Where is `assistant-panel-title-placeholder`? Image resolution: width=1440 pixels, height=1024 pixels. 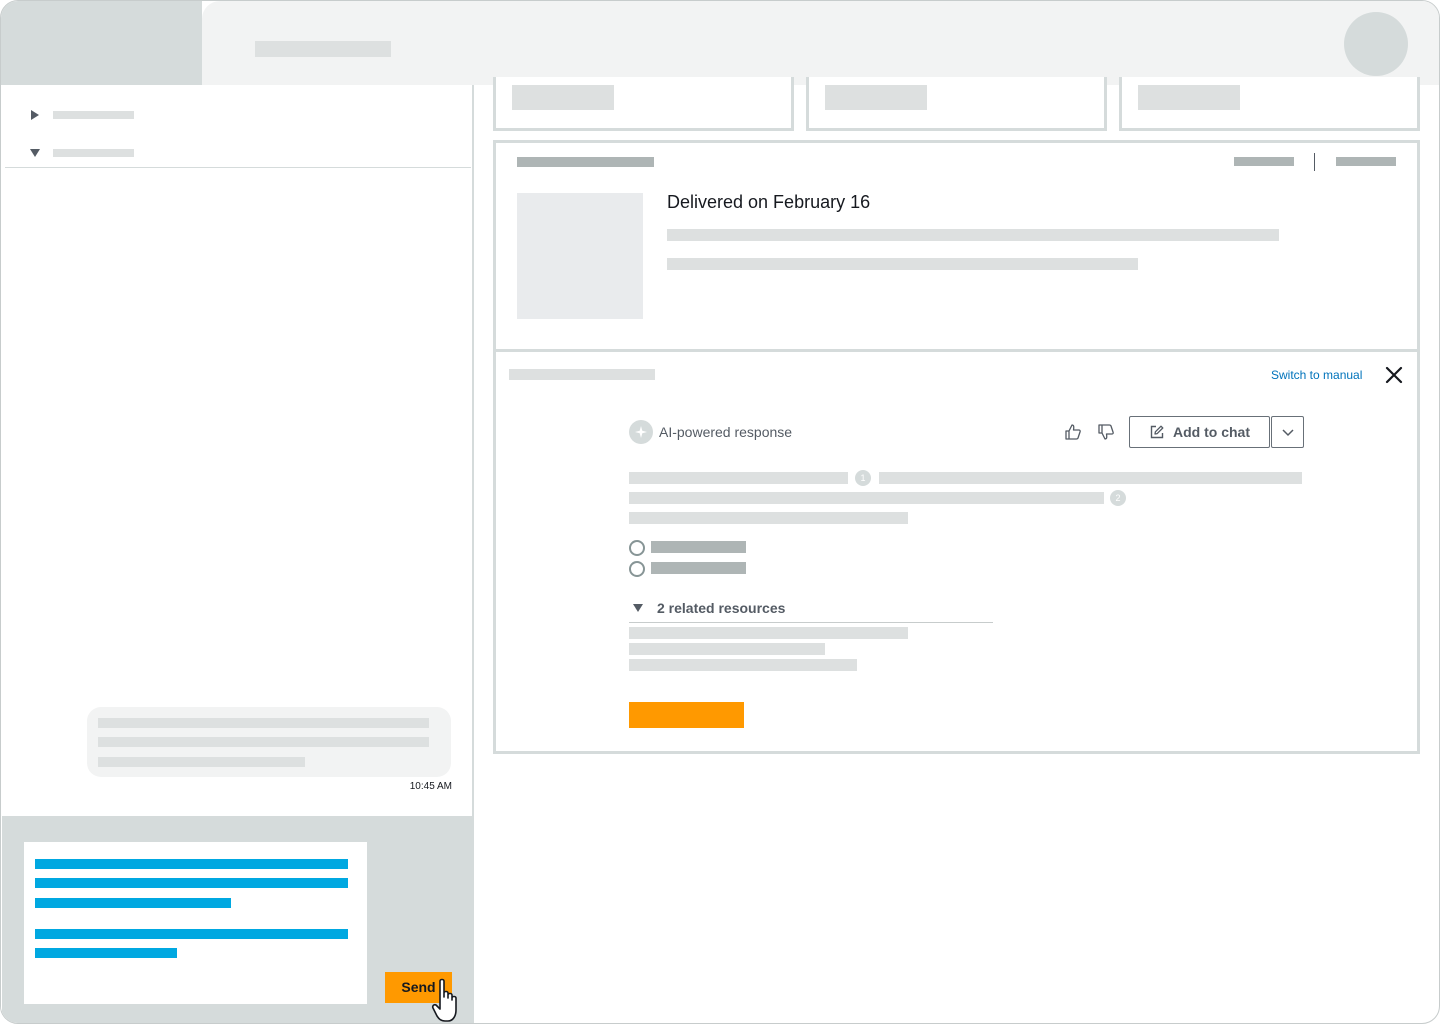 assistant-panel-title-placeholder is located at coordinates (582, 374).